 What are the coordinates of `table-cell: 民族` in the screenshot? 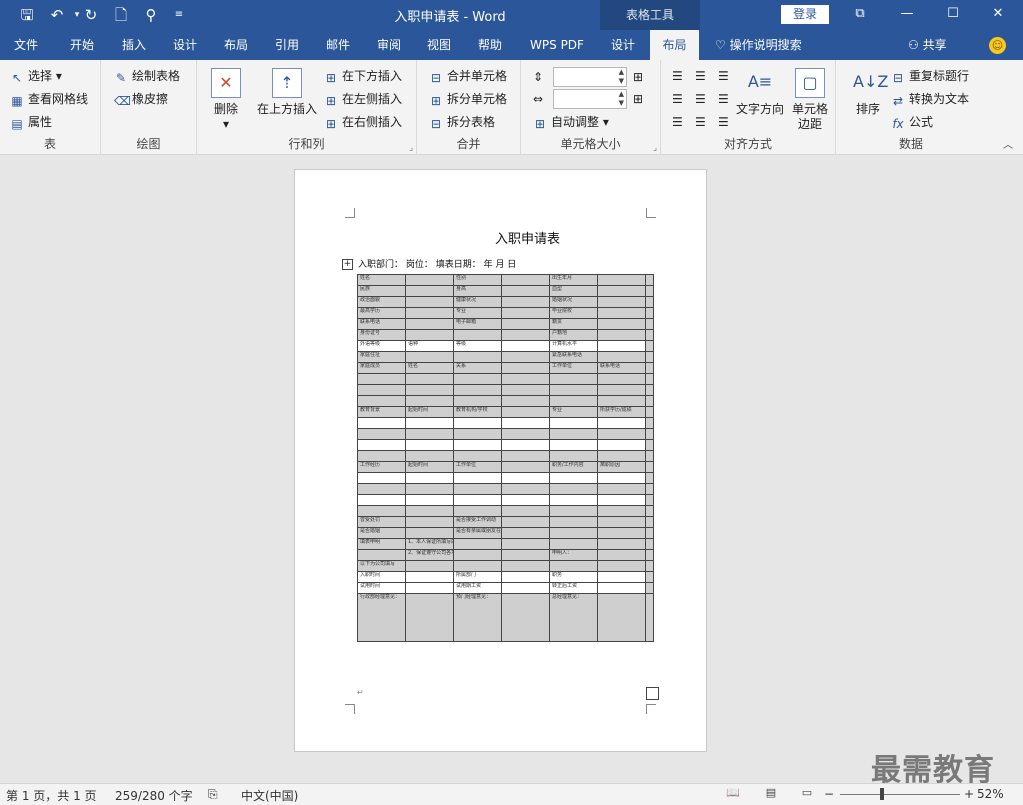 It's located at (381, 291).